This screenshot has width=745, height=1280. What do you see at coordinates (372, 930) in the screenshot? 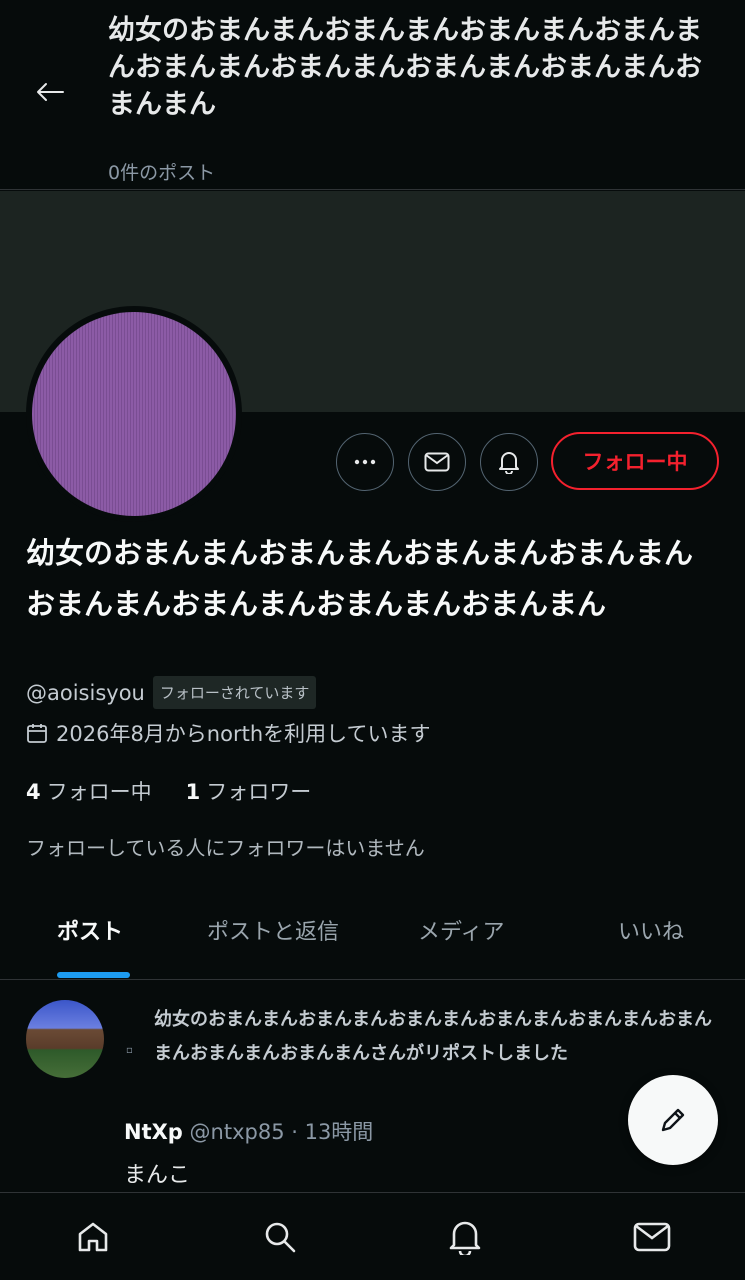
I see `profile-tabs: ポスト ポストと返信 メディア いいね` at bounding box center [372, 930].